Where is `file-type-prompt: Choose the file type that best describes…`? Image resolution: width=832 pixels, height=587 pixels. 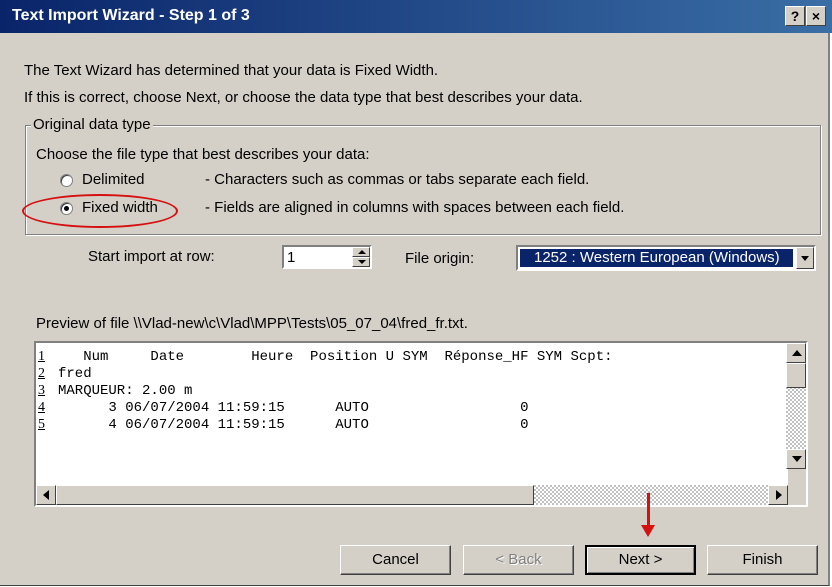 file-type-prompt: Choose the file type that best describes… is located at coordinates (203, 154).